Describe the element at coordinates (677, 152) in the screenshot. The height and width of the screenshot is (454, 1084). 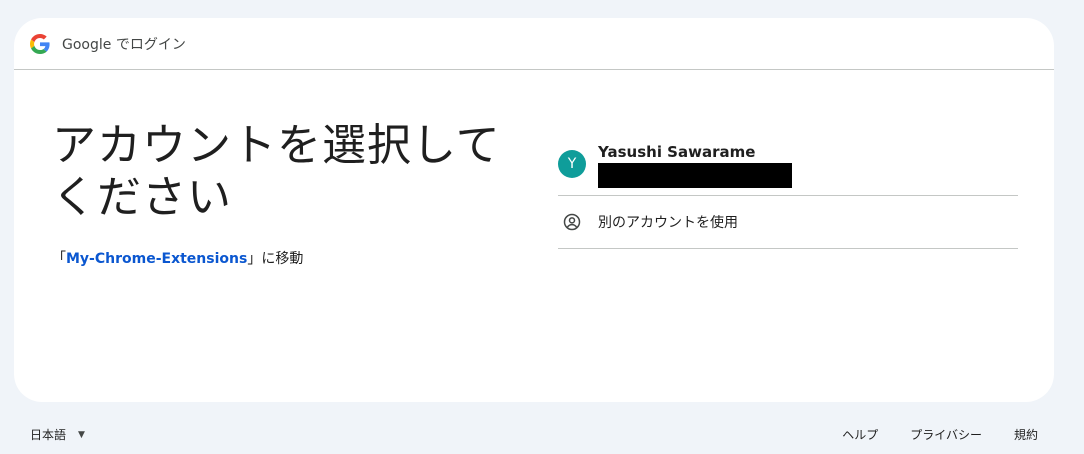
I see `account-name: Yasushi Sawarame` at that location.